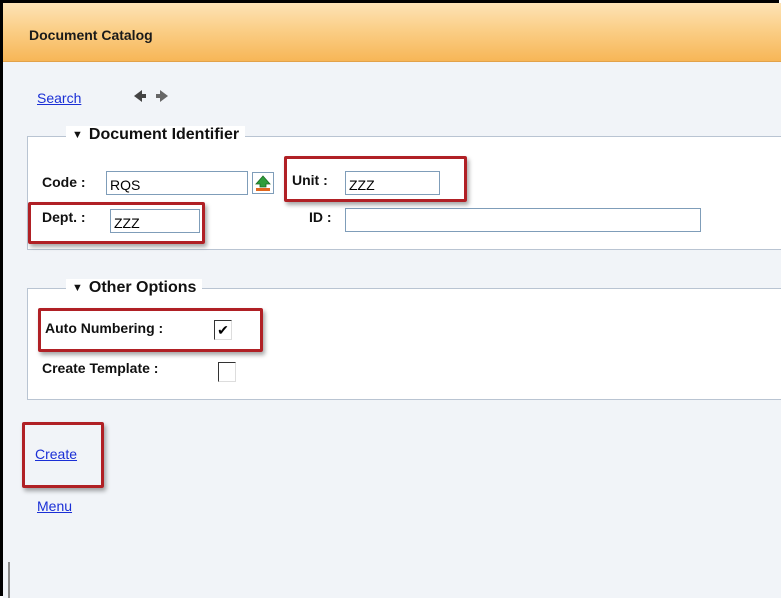 The height and width of the screenshot is (598, 781). I want to click on document-identifier-legend: ▼ Document Identifier, so click(156, 135).